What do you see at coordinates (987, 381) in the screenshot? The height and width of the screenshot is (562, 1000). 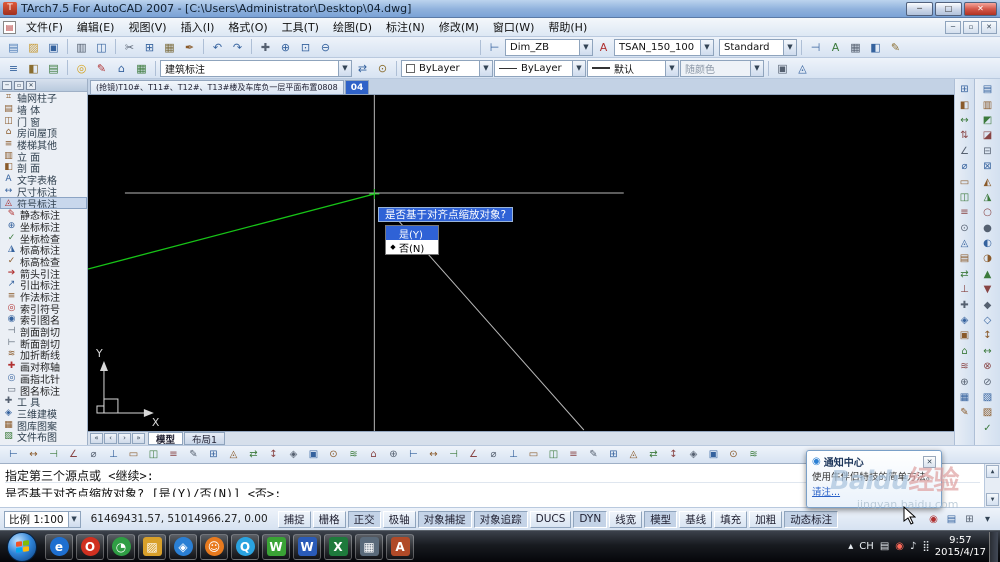 I see `right-tool-icon: ⊘` at bounding box center [987, 381].